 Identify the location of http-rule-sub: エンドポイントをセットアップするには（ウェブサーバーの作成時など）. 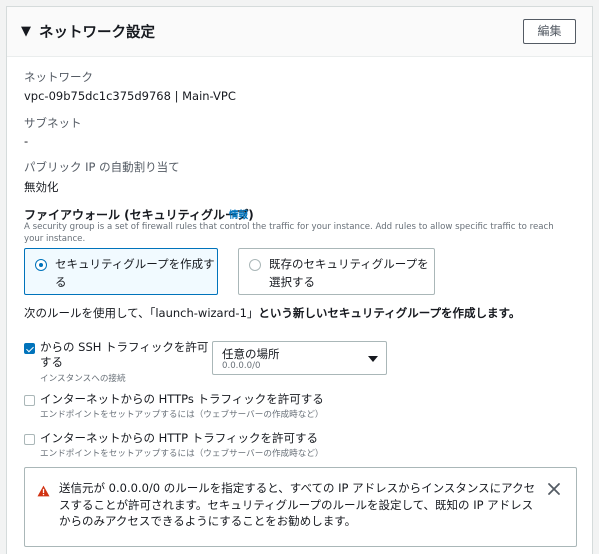
(182, 454).